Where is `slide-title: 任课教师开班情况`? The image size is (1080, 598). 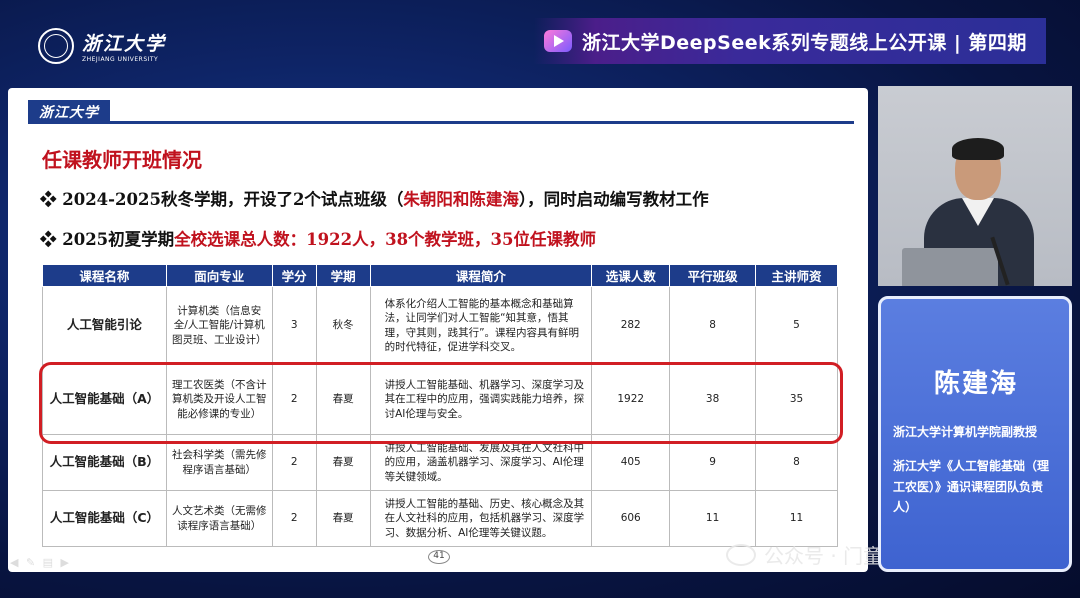
slide-title: 任课教师开班情况 is located at coordinates (122, 160).